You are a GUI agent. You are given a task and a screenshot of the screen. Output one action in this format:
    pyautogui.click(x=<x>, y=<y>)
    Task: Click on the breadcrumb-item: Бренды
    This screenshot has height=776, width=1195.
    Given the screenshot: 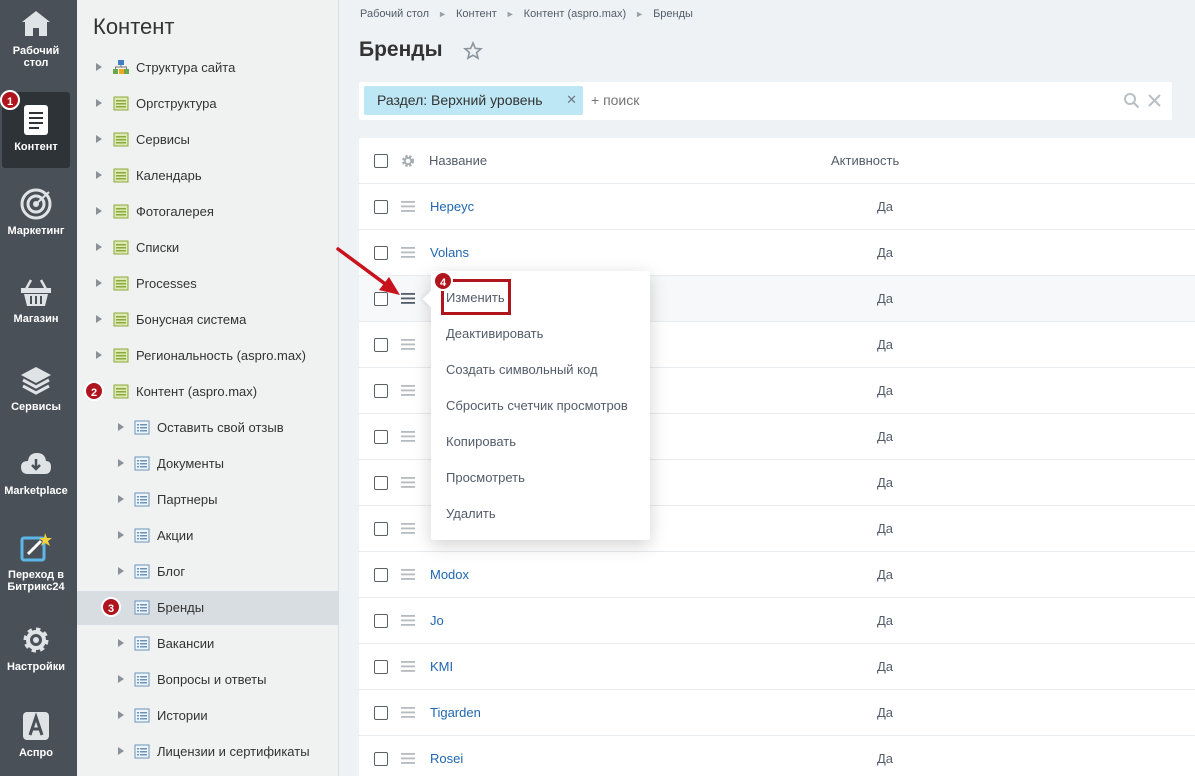 What is the action you would take?
    pyautogui.click(x=673, y=14)
    